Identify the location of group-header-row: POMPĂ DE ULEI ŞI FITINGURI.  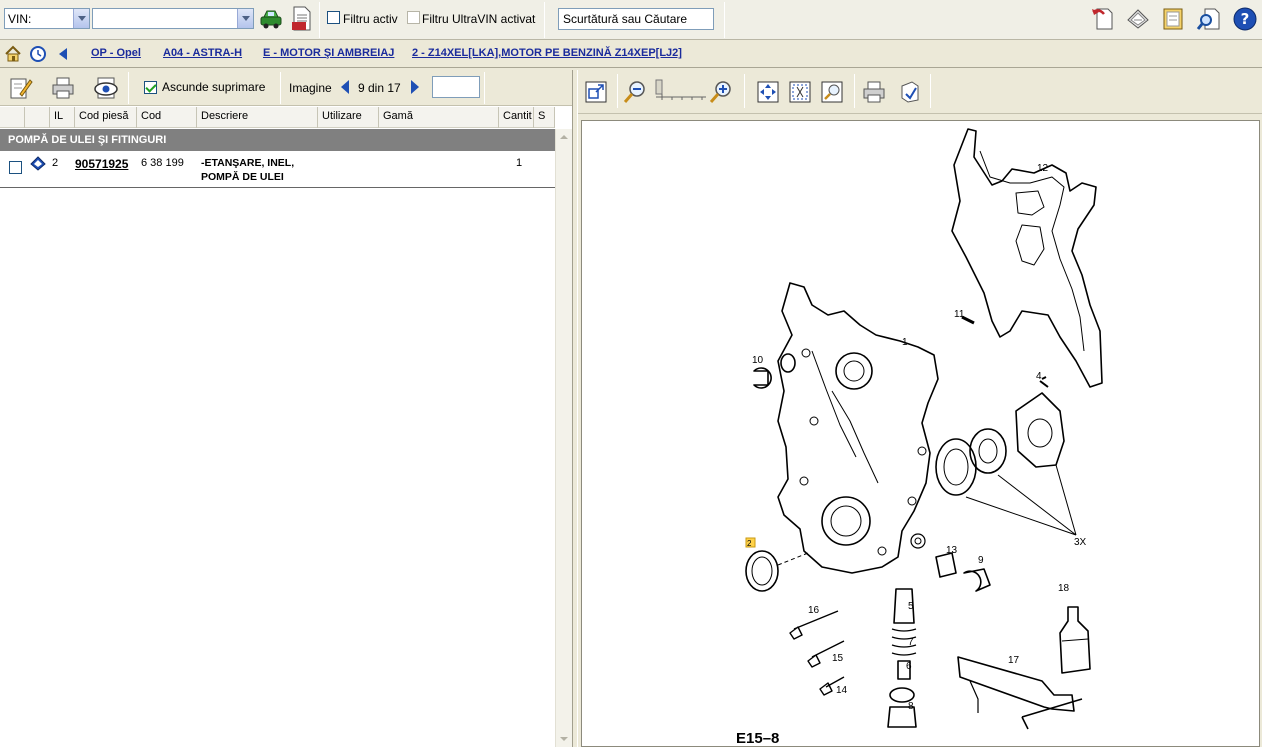
(277, 140).